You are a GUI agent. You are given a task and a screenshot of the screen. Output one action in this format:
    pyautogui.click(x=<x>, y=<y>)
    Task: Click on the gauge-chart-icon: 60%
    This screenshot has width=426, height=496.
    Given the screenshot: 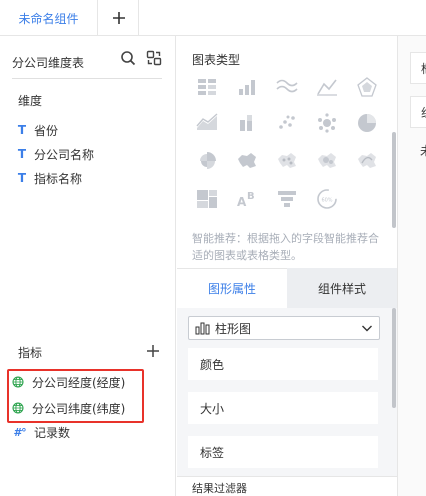 What is the action you would take?
    pyautogui.click(x=327, y=199)
    